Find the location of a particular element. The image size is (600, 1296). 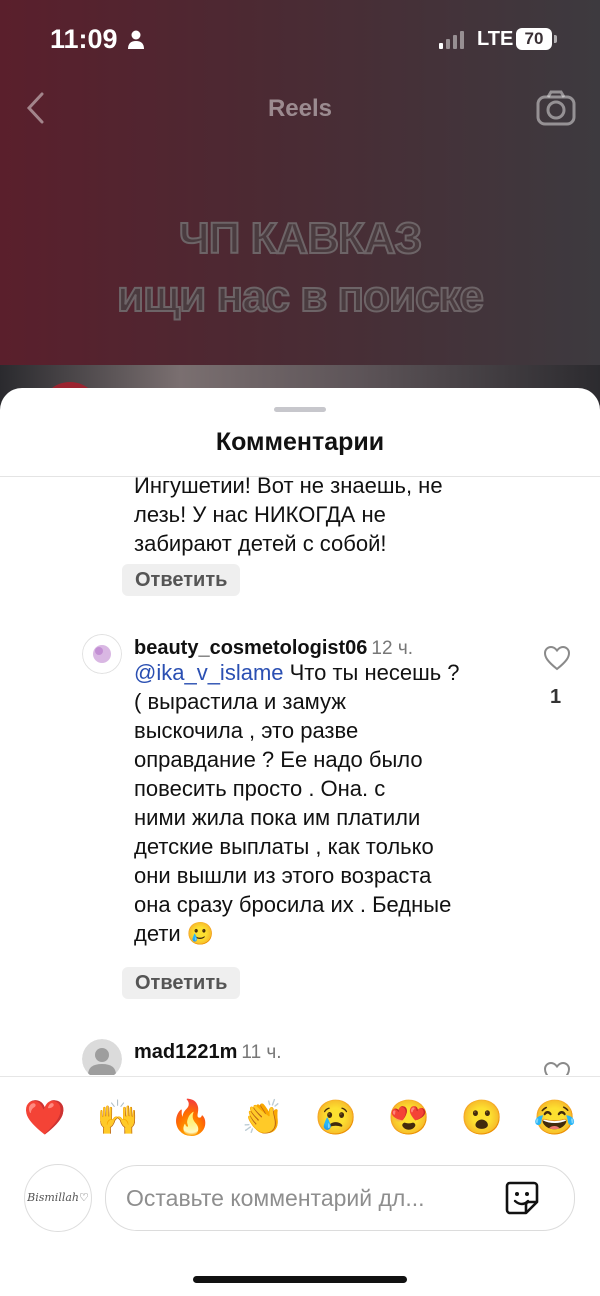

comment-time: 12 ч. is located at coordinates (392, 648).